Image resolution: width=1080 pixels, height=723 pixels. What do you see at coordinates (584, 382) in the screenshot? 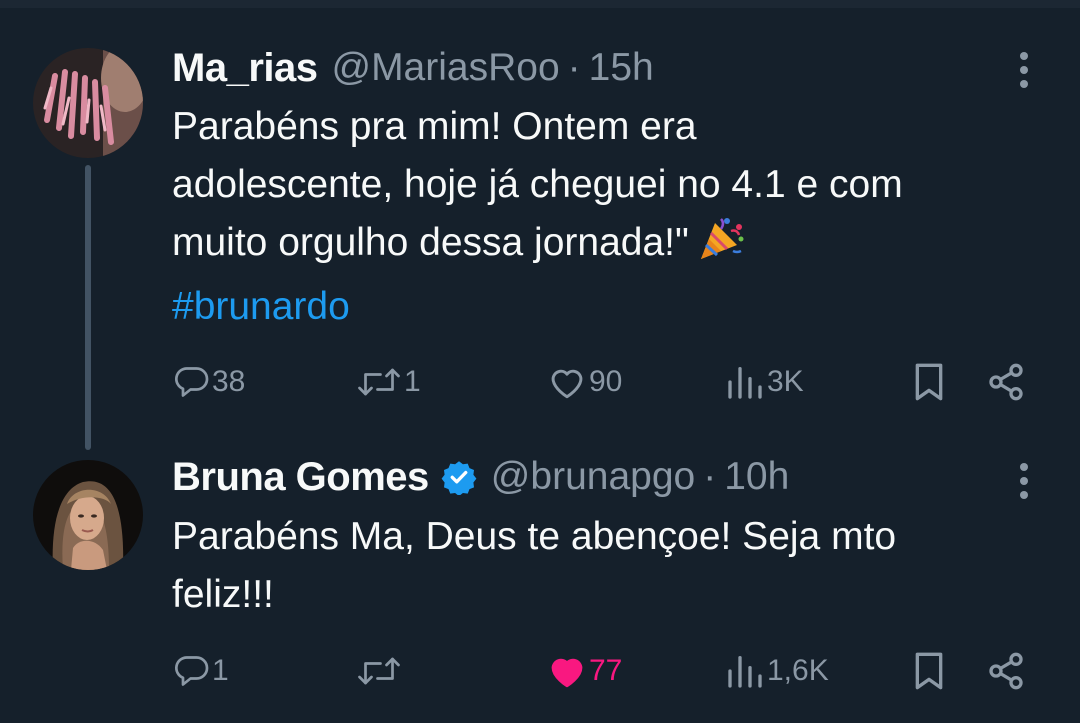
I see `like-button: 90` at bounding box center [584, 382].